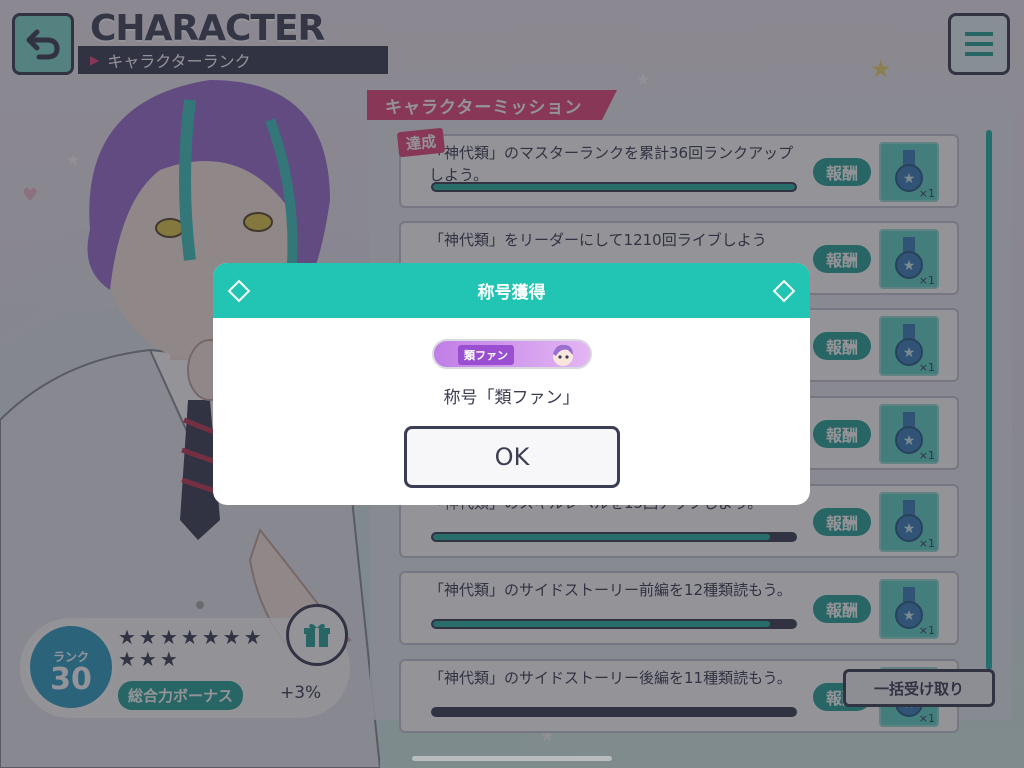 The width and height of the screenshot is (1024, 768). What do you see at coordinates (511, 398) in the screenshot?
I see `dialog-message: 称号「類ファン」` at bounding box center [511, 398].